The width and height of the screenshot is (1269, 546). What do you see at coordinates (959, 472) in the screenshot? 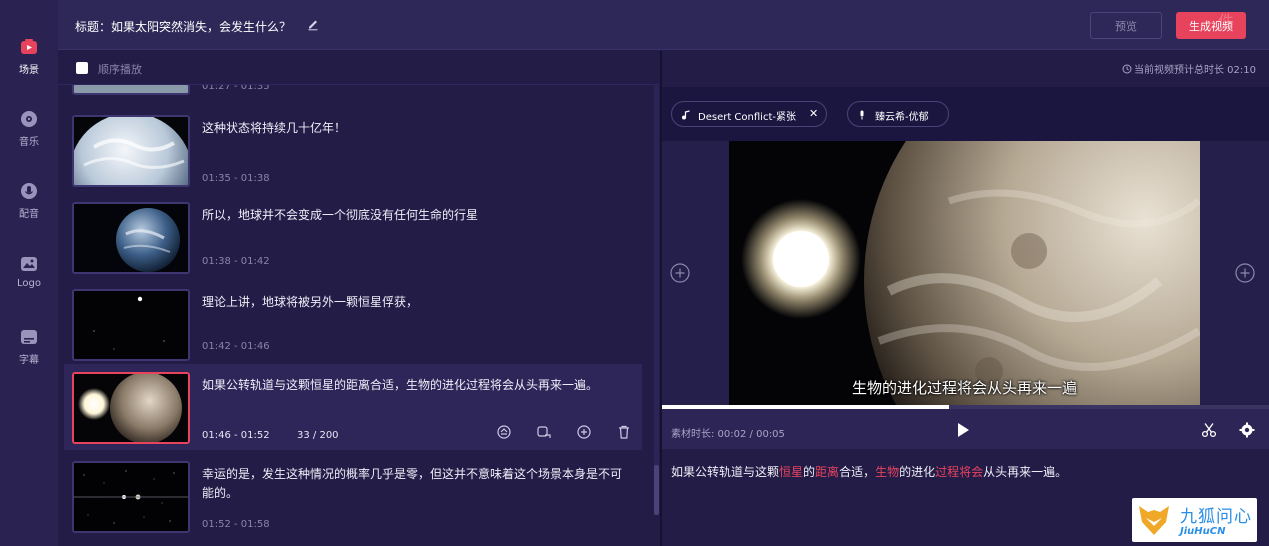
I see `script-keyword: 过程将会` at bounding box center [959, 472].